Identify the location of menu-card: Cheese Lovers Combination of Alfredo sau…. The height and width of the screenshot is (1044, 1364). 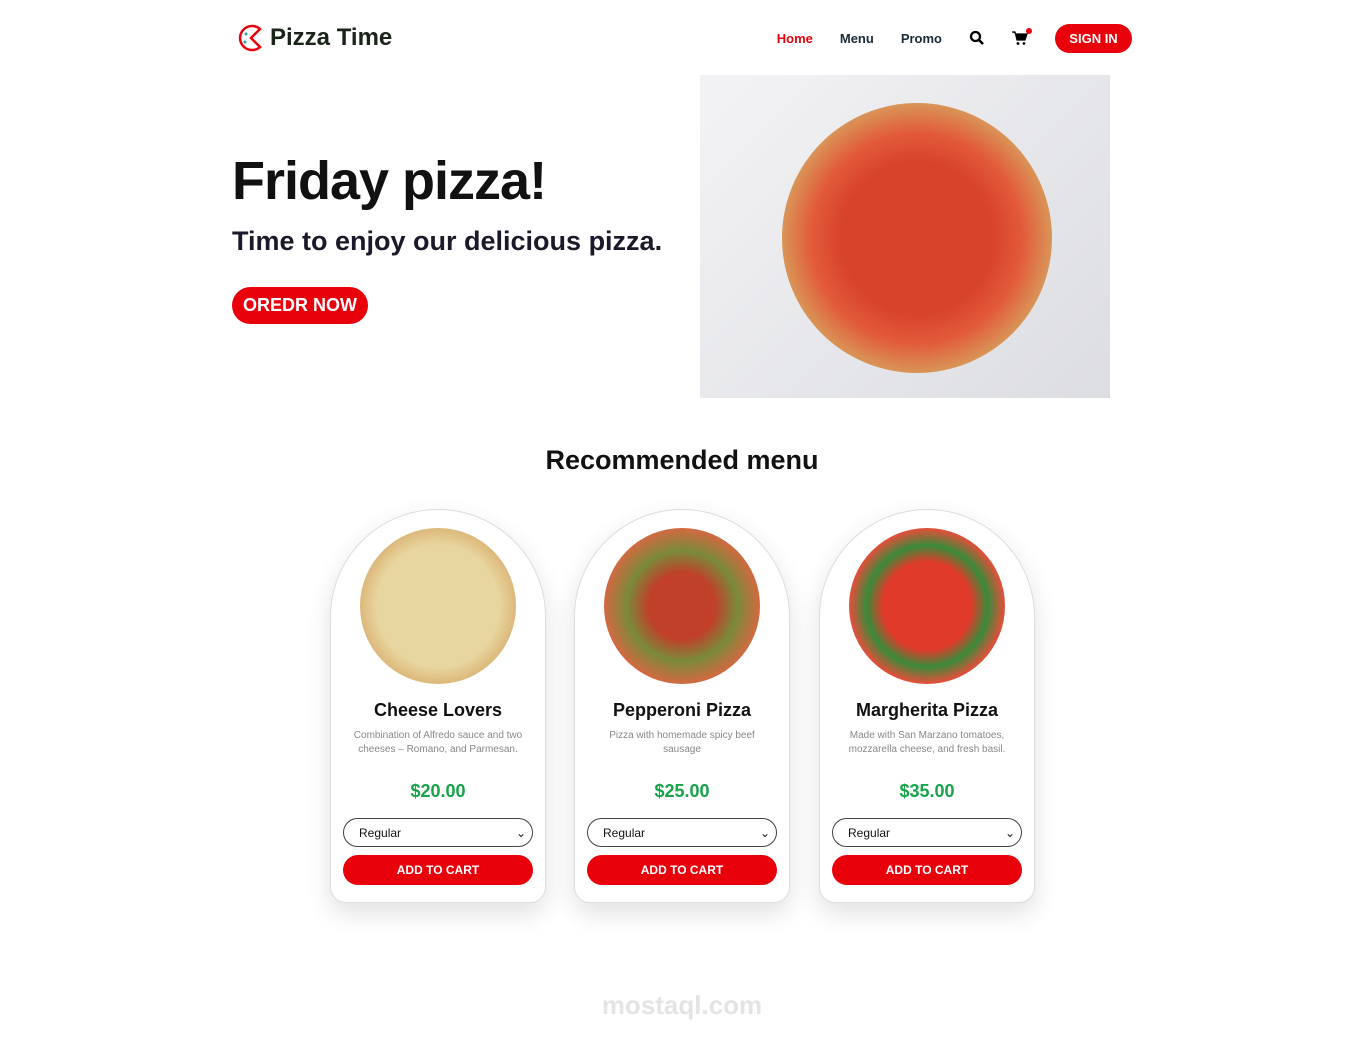
(438, 706).